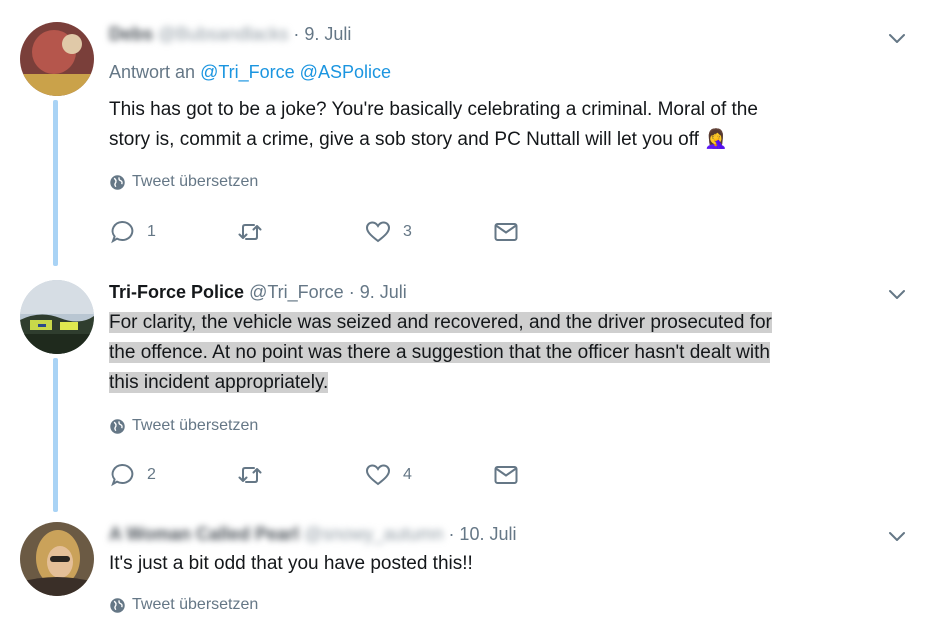  I want to click on tweet-header: Tri-Force Police @Tri_Force · 9. Juli, so click(258, 292).